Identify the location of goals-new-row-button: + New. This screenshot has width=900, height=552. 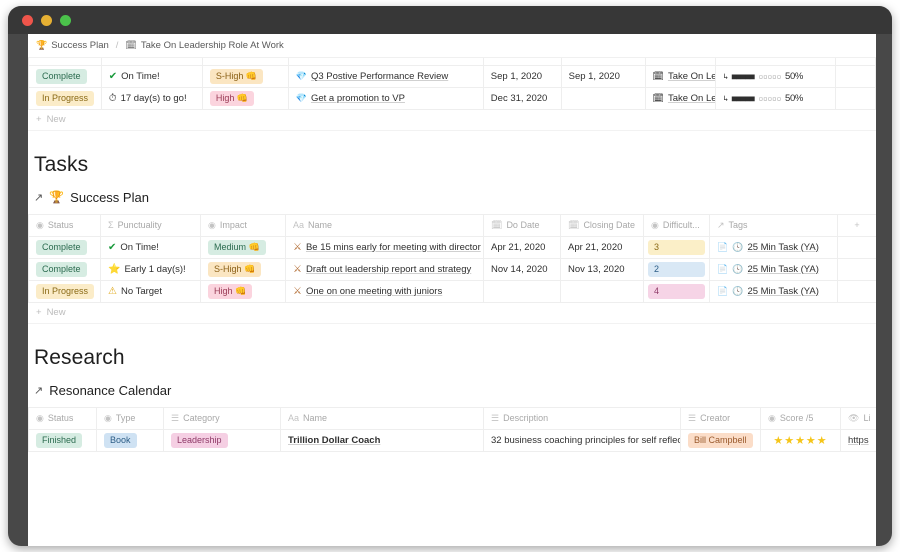
(452, 120).